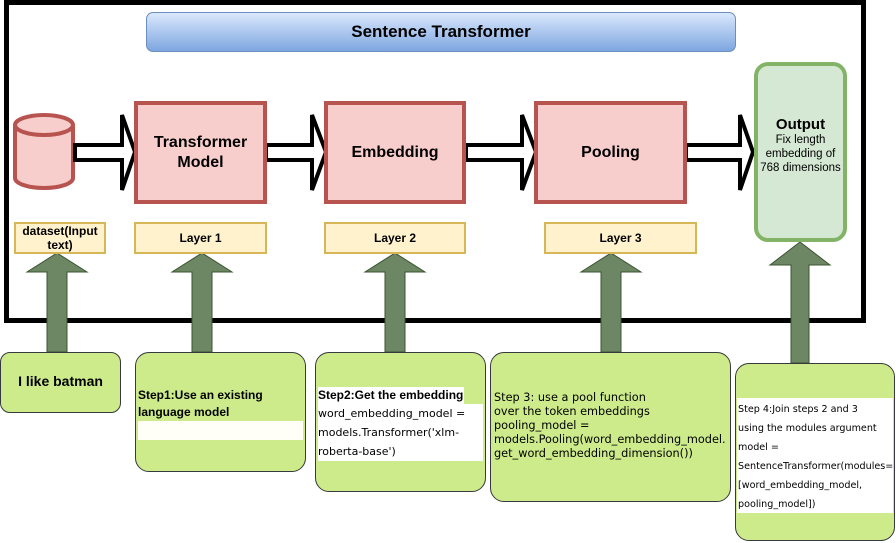  I want to click on note-step-1: Step1:Use an existing language model, so click(220, 412).